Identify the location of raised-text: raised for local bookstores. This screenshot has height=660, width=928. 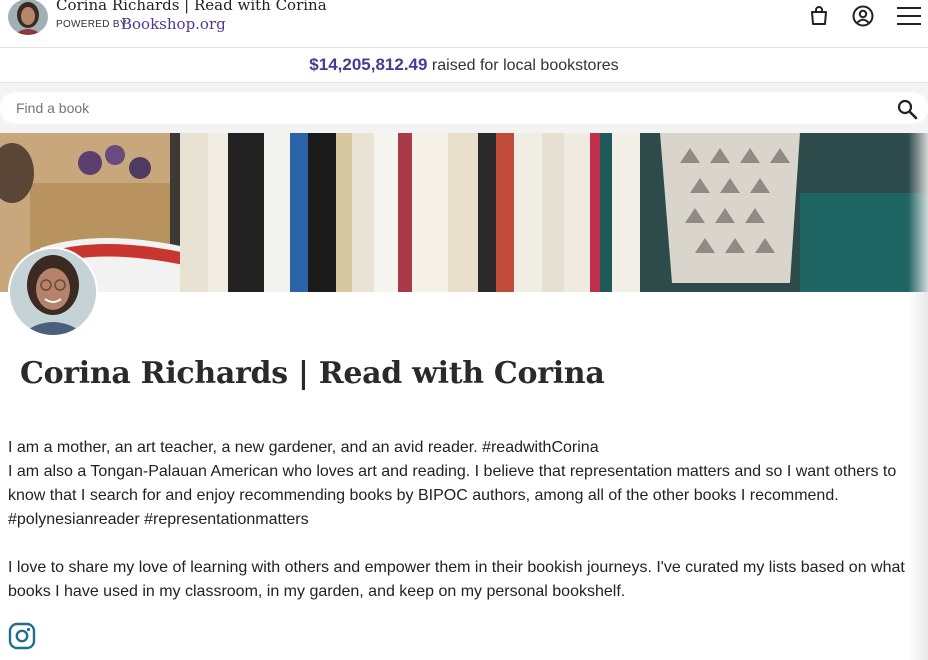
(525, 65).